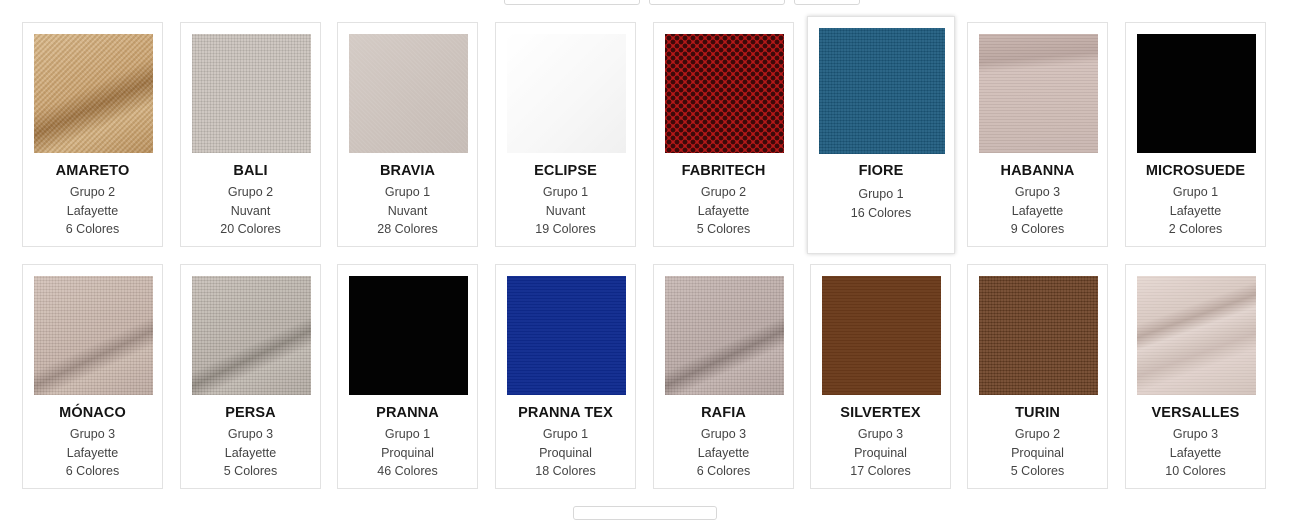  I want to click on fabric-card-silvertex: SILVERTEX Grupo 3 Proquinal 17 Colores, so click(880, 376).